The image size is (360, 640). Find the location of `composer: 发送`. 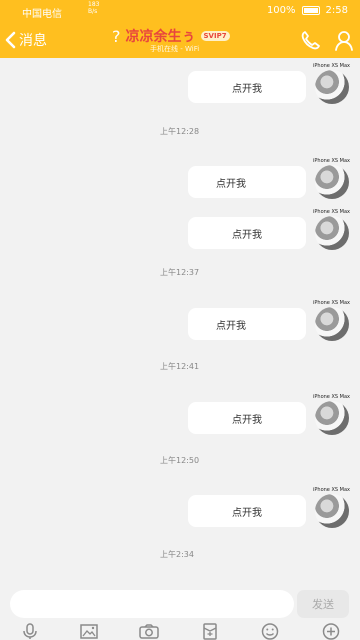

composer: 发送 is located at coordinates (180, 613).